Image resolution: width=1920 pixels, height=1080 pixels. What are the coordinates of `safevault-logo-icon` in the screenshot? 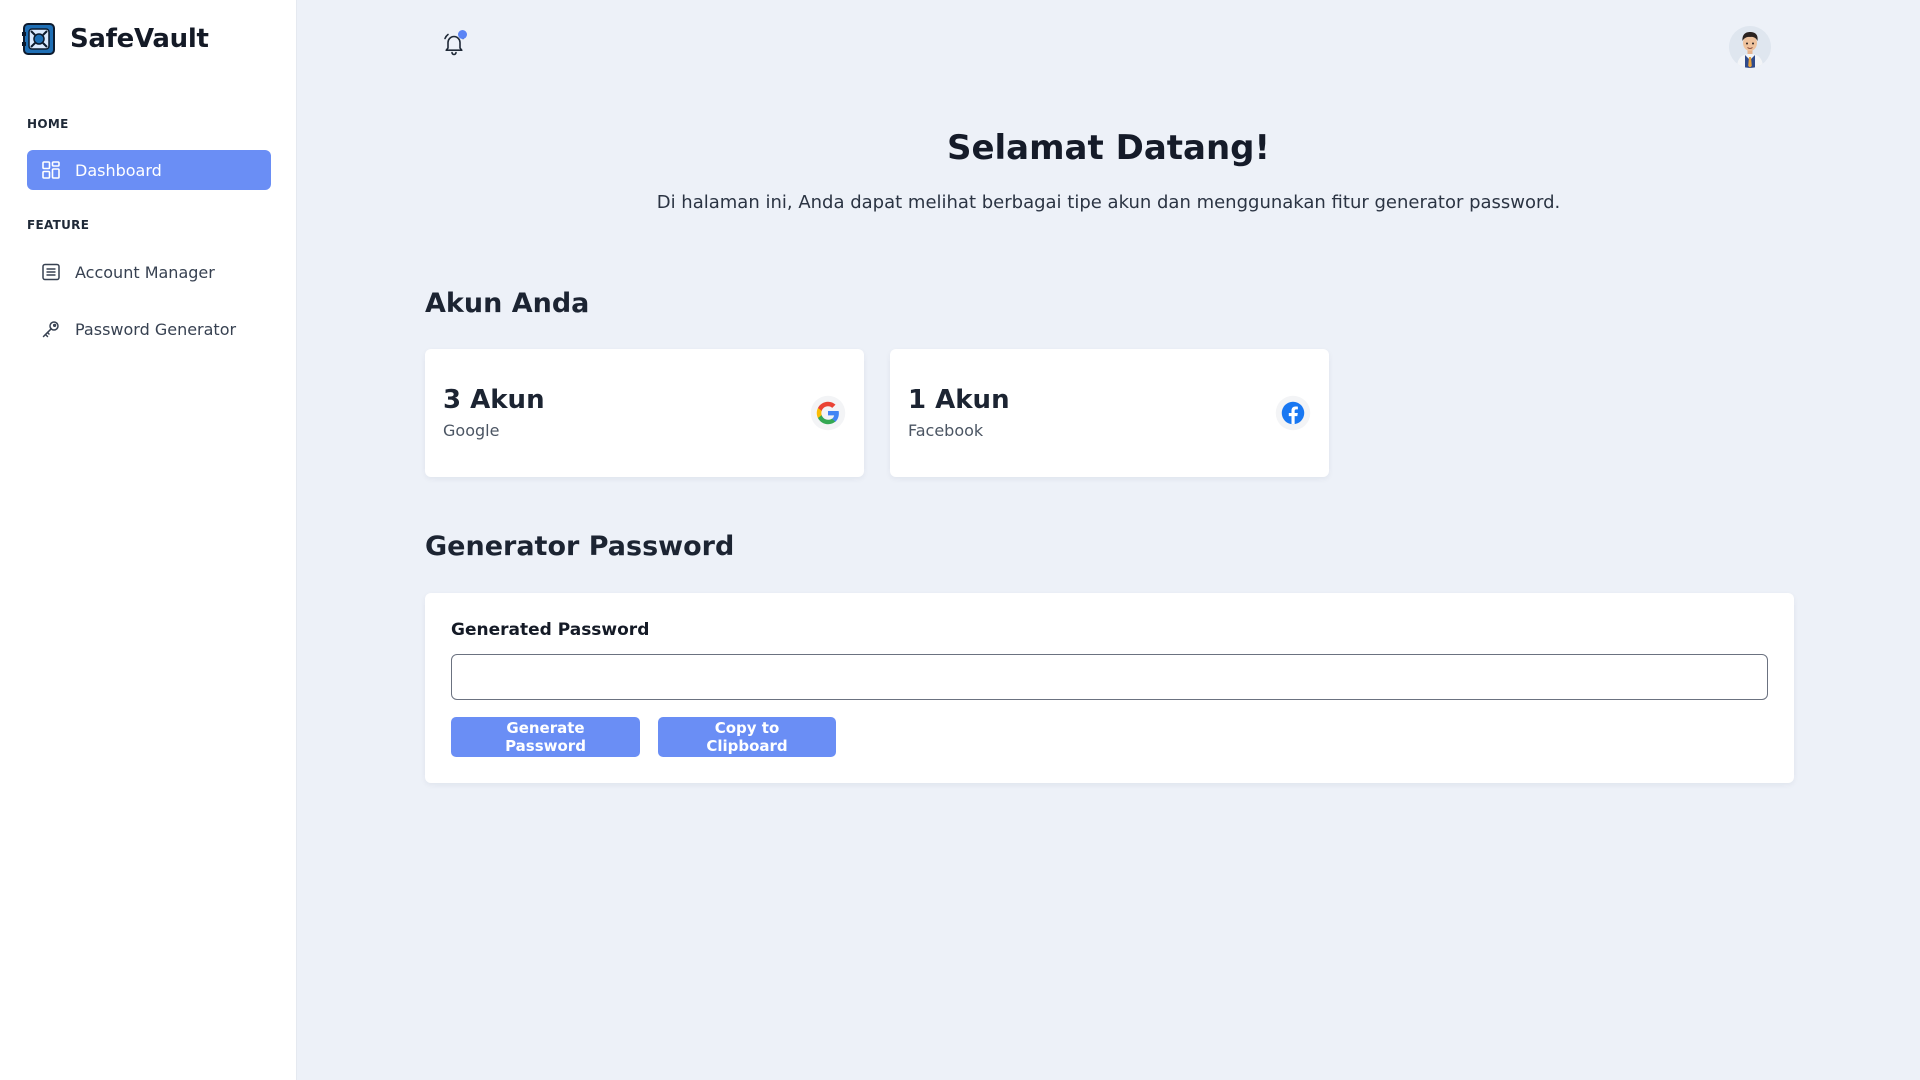 It's located at (38, 39).